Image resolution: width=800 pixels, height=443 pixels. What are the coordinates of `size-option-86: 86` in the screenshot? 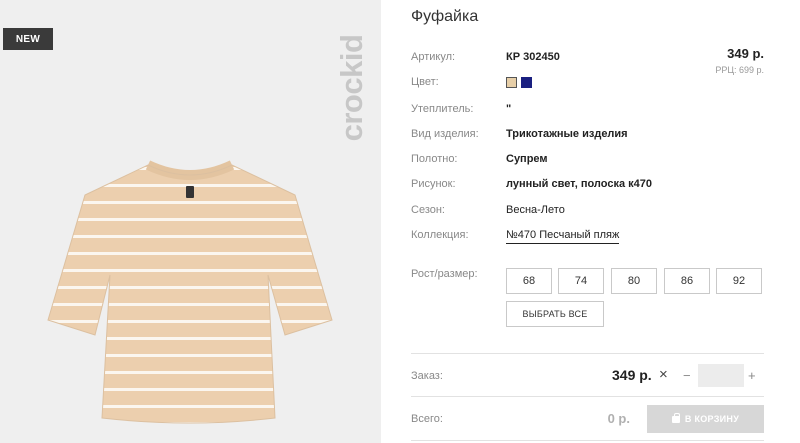 It's located at (687, 281).